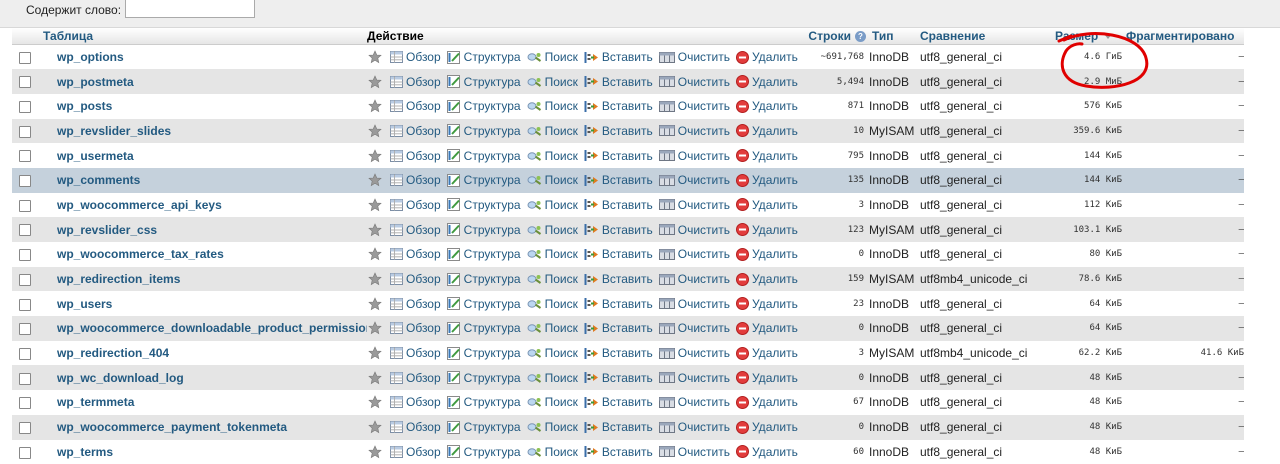  What do you see at coordinates (628, 377) in the screenshot?
I see `table-row: wp_wc_download_log Обзор Структура Поиск` at bounding box center [628, 377].